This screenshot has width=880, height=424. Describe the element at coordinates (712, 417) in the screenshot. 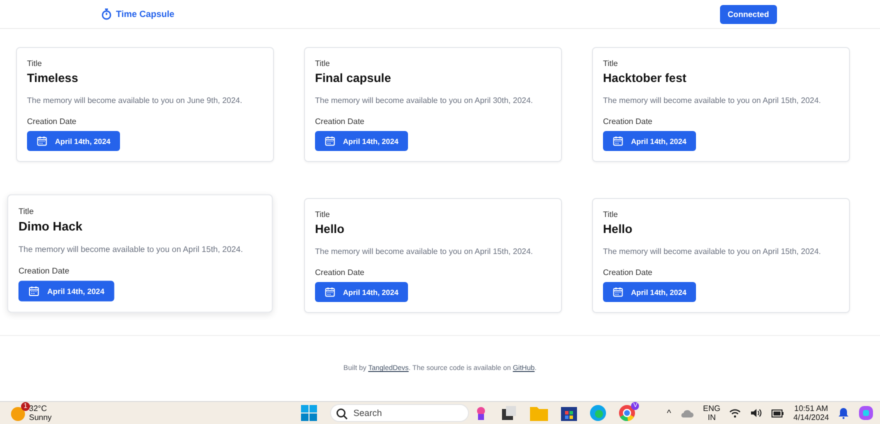

I see `region-indicator: IN` at that location.